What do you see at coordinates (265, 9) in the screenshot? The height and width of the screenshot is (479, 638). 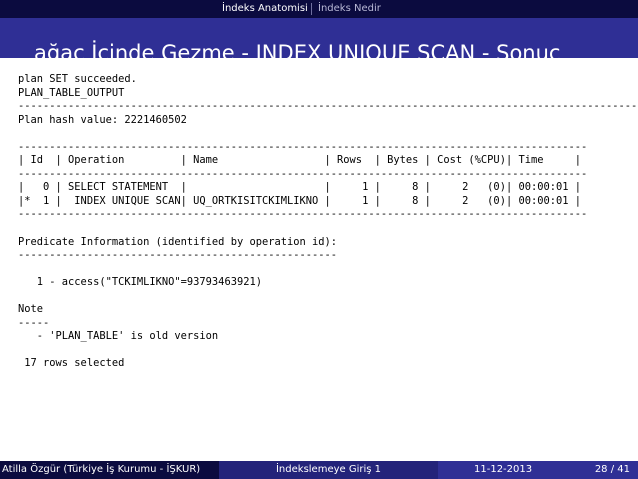 I see `nav-item-indeks-anatomisi: İndeks Anatomisi` at bounding box center [265, 9].